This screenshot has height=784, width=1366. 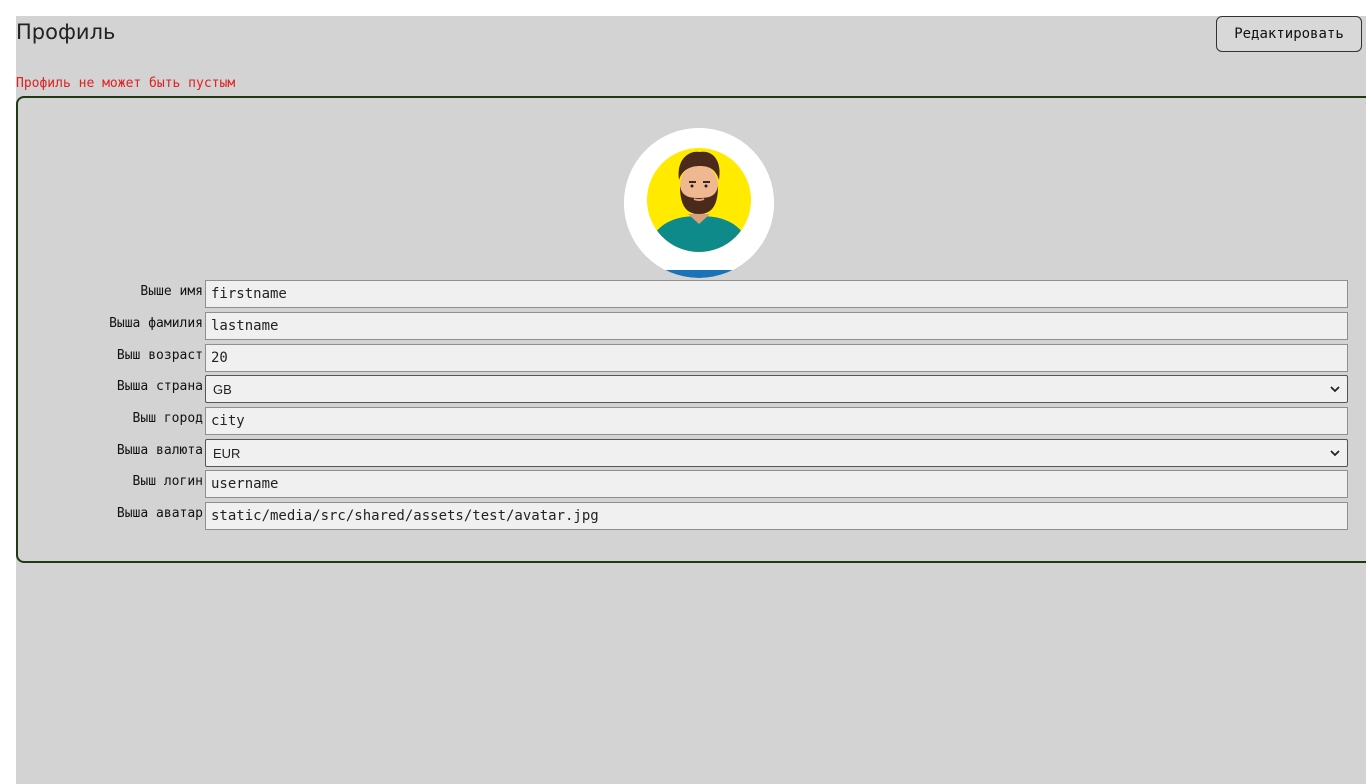 I want to click on age-row: Выш возраст, so click(x=688, y=358).